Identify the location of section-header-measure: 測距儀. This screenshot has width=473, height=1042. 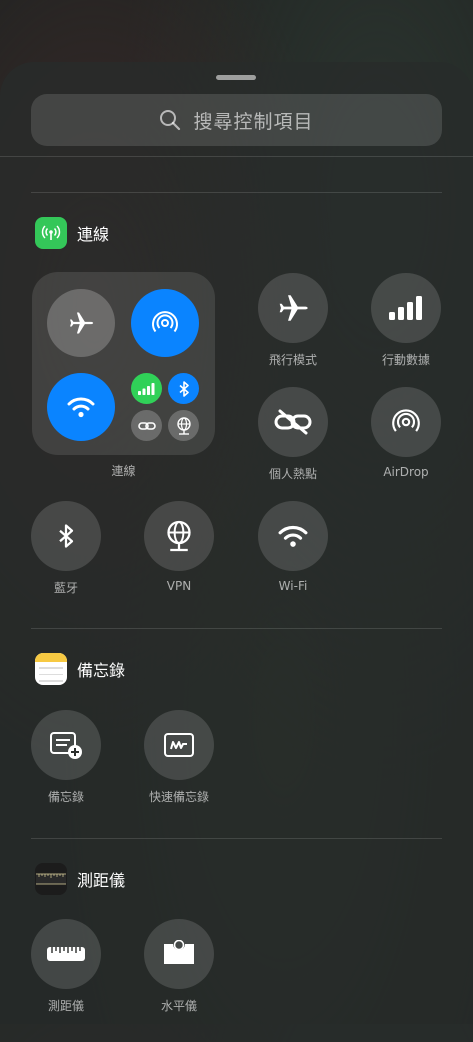
(80, 879).